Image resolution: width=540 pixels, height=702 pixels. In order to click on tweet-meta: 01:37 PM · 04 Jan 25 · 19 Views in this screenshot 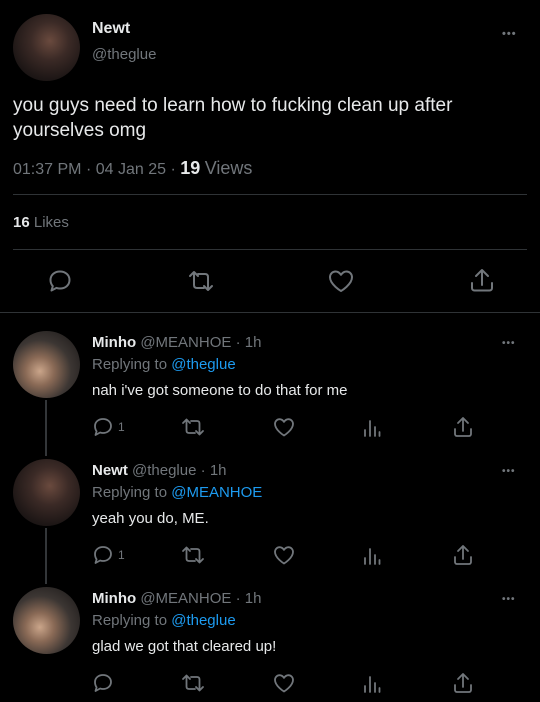, I will do `click(132, 168)`.